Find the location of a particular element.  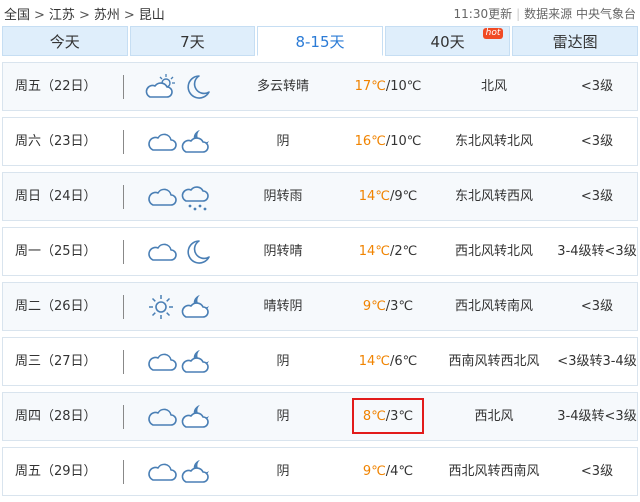

tab-7-days: 7天 is located at coordinates (192, 41).